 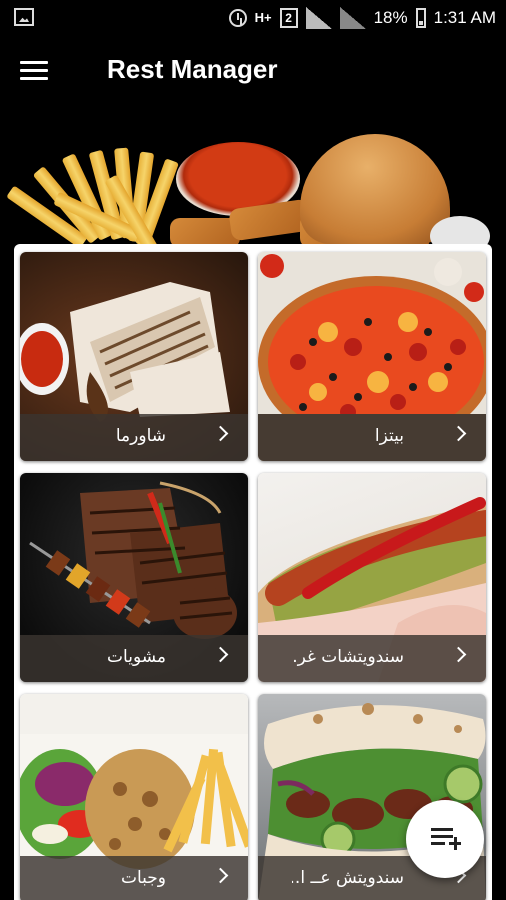 What do you see at coordinates (375, 189) in the screenshot?
I see `burger-image` at bounding box center [375, 189].